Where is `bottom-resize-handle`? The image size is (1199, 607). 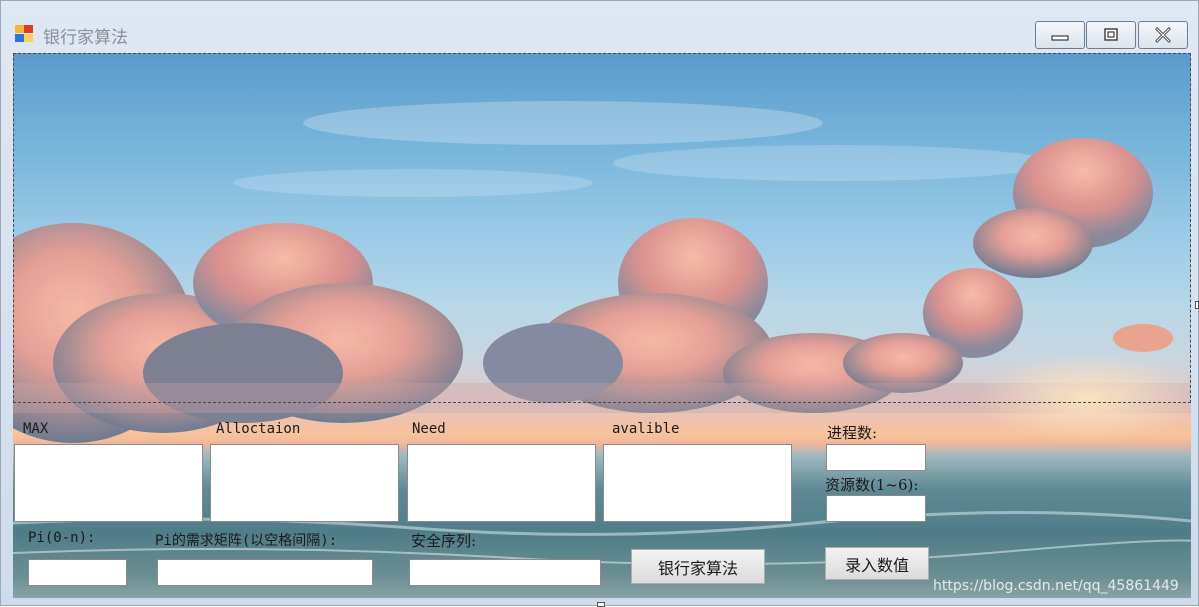 bottom-resize-handle is located at coordinates (601, 604).